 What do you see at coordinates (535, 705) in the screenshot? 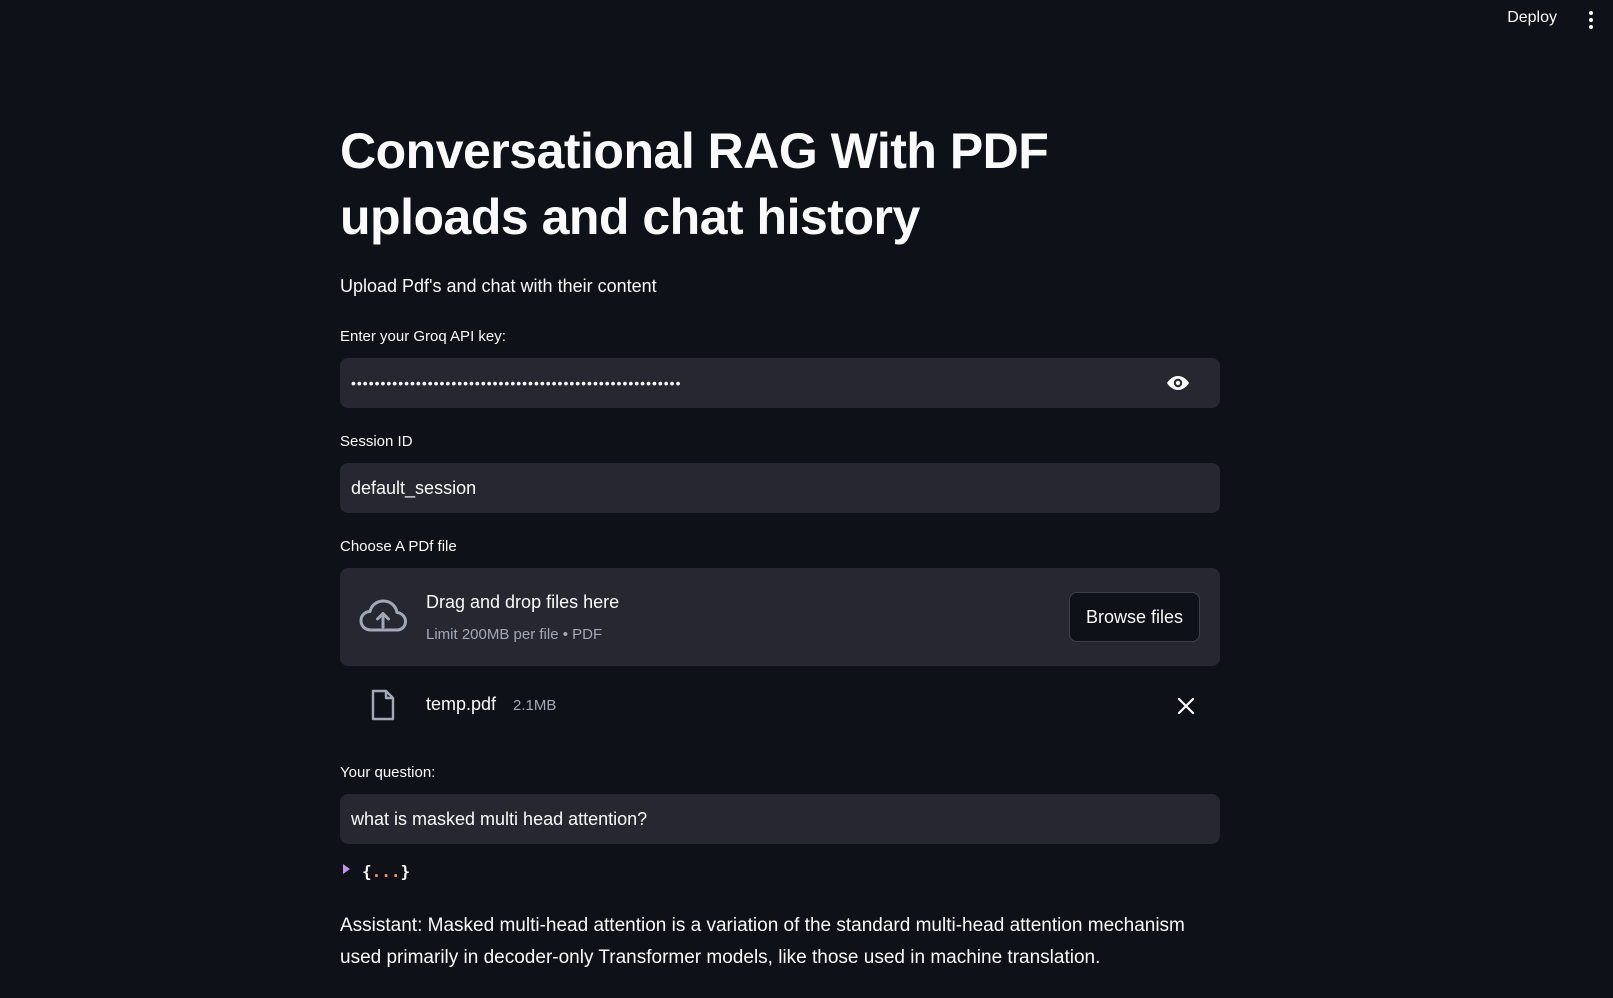
I see `uploaded-file-size: 2.1MB` at bounding box center [535, 705].